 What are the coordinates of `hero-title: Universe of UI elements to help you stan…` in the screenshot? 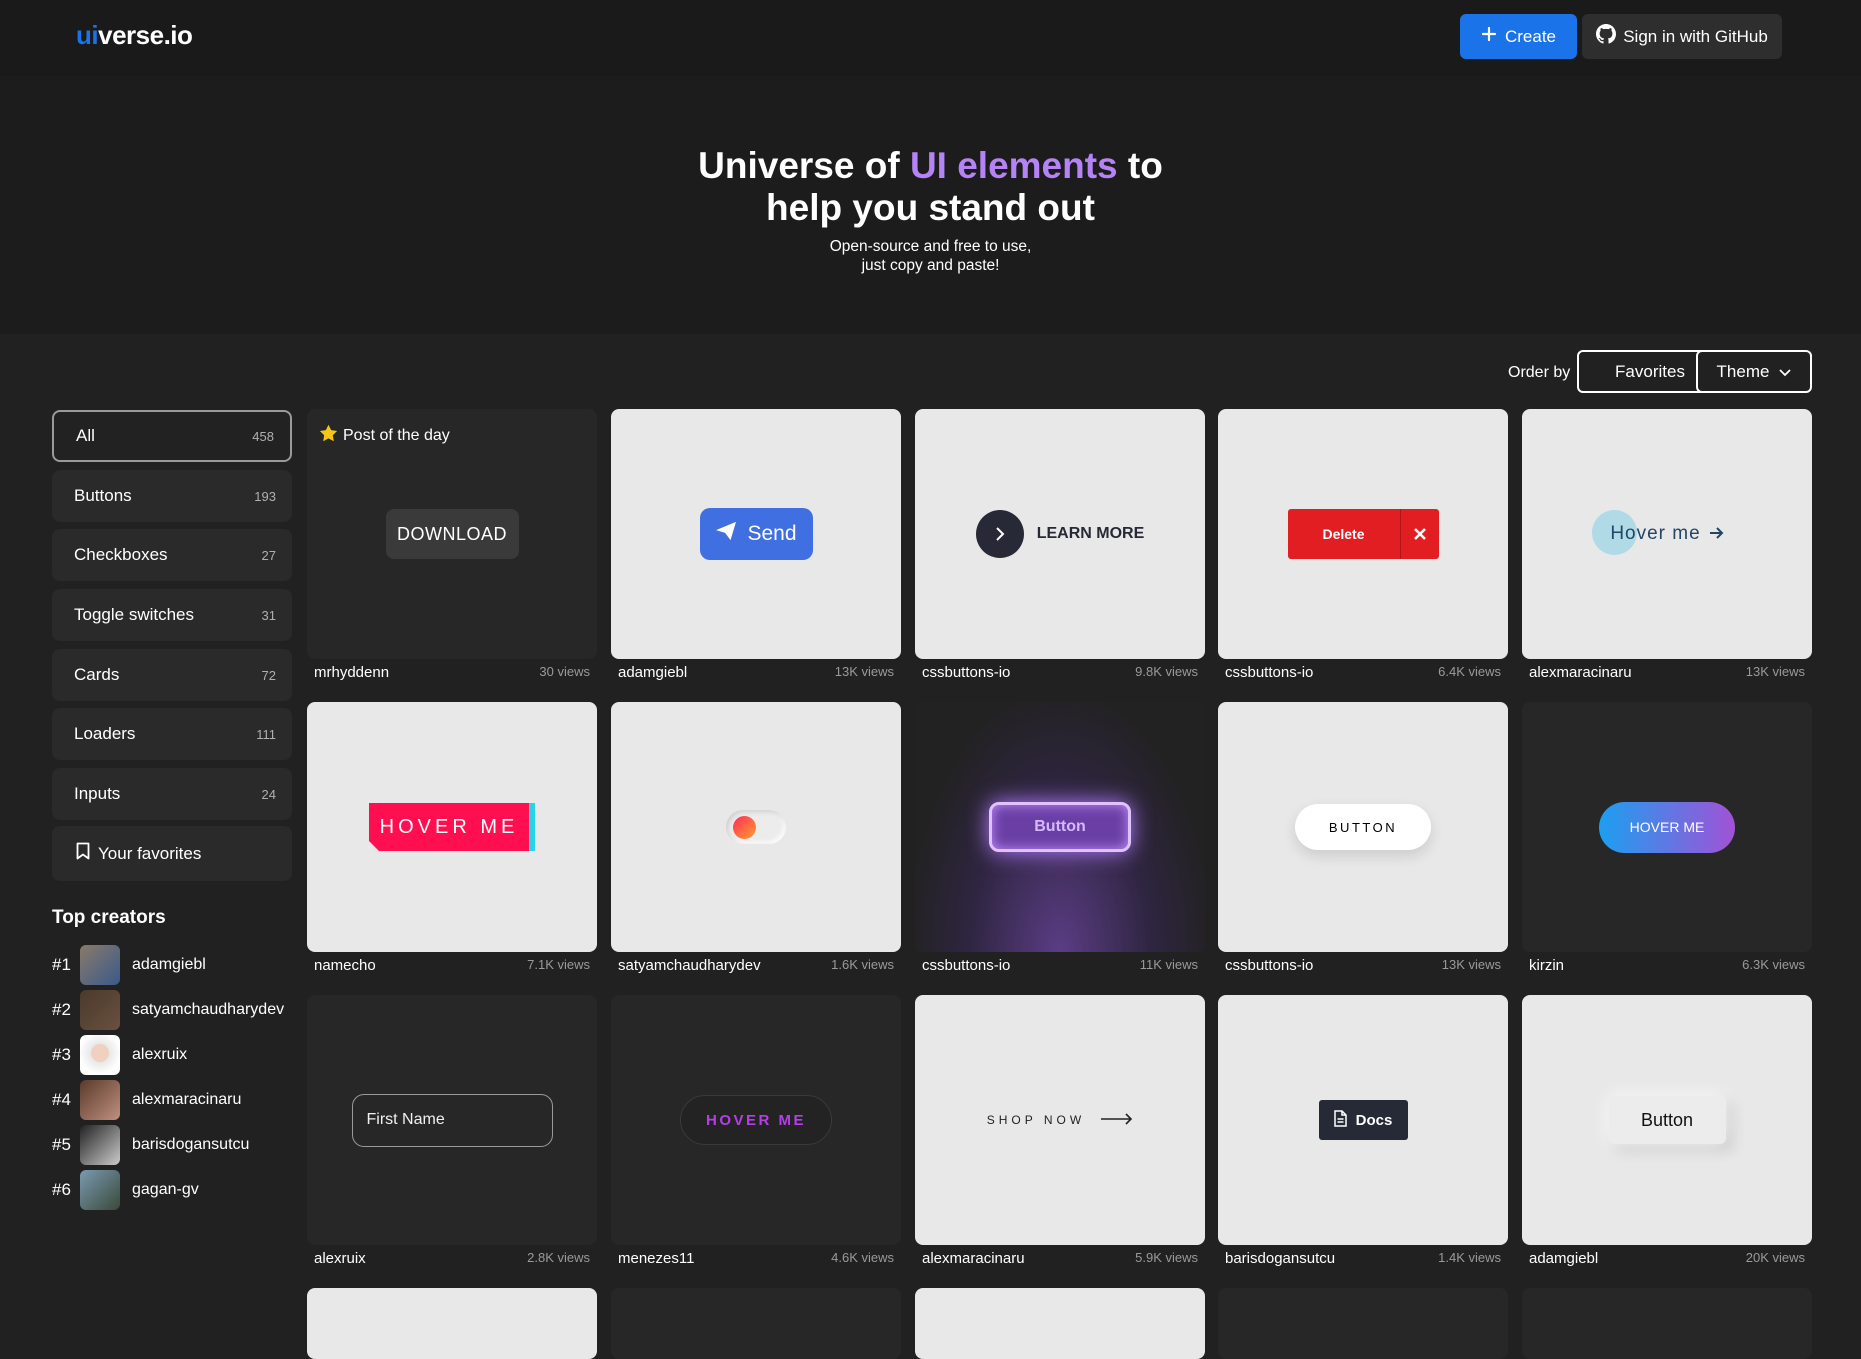 It's located at (930, 186).